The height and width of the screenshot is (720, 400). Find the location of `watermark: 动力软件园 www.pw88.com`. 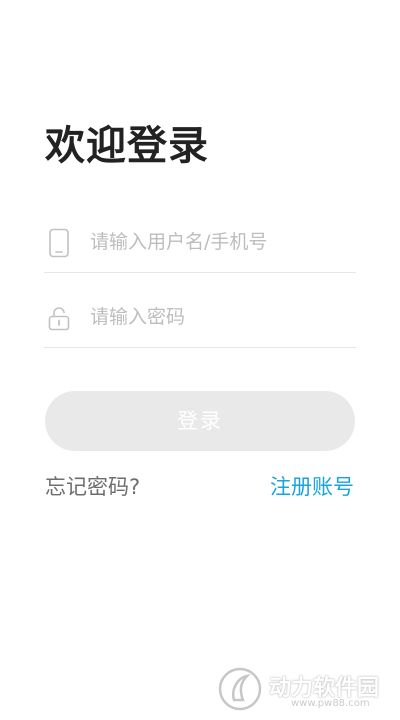

watermark: 动力软件园 www.pw88.com is located at coordinates (304, 689).